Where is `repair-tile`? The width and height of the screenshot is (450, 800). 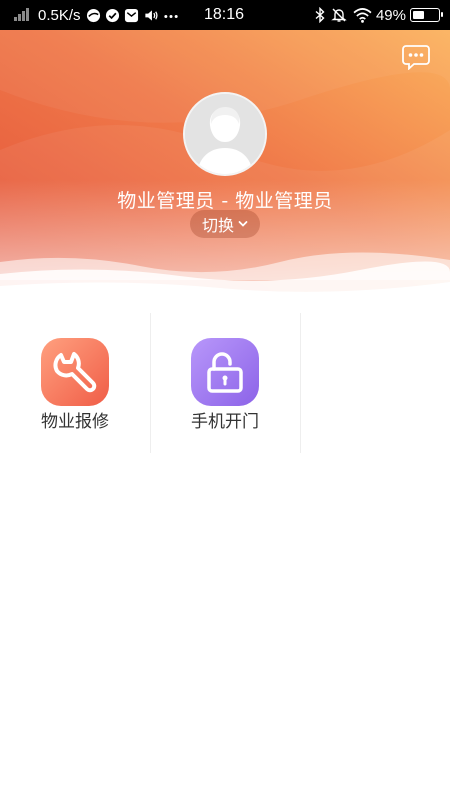
repair-tile is located at coordinates (75, 372).